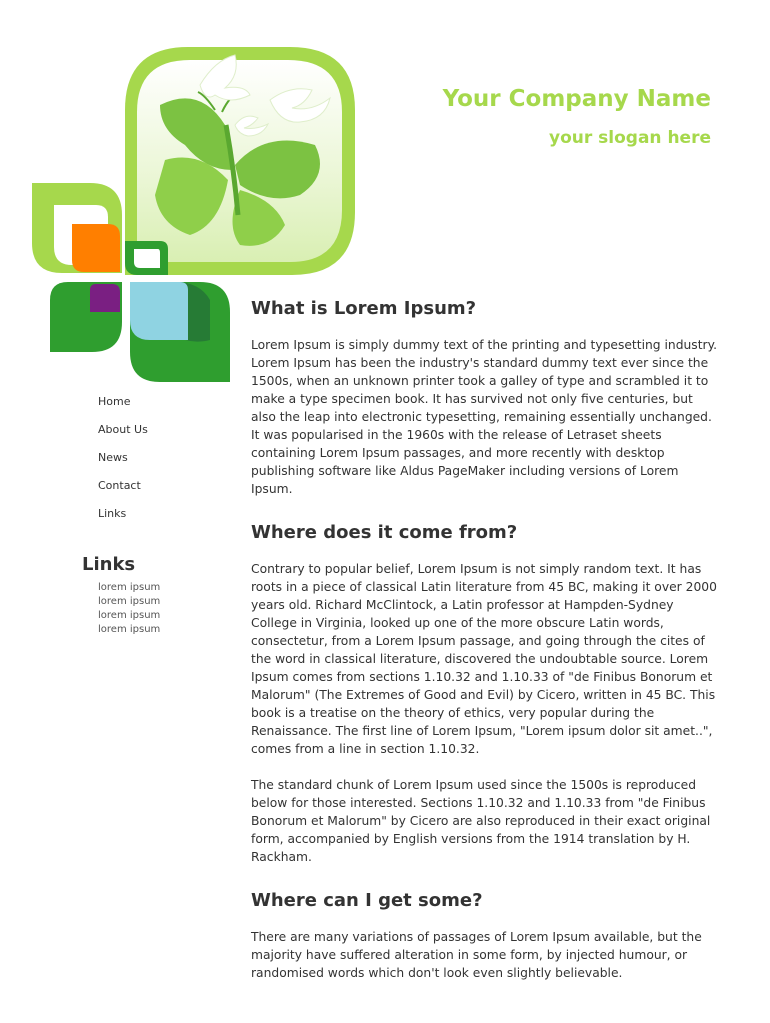 The height and width of the screenshot is (1023, 770). I want to click on nav-item-contact: Contact, so click(123, 491).